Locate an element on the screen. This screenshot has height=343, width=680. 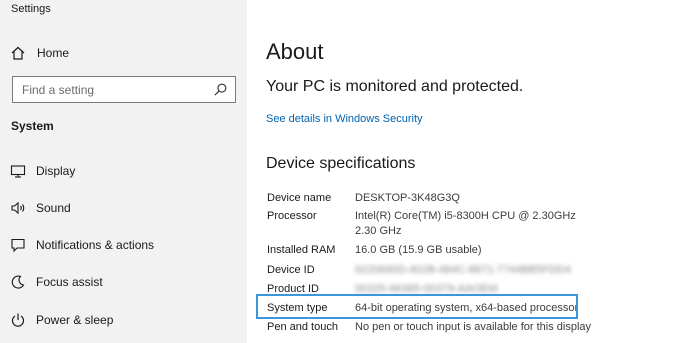
search-icon is located at coordinates (220, 89).